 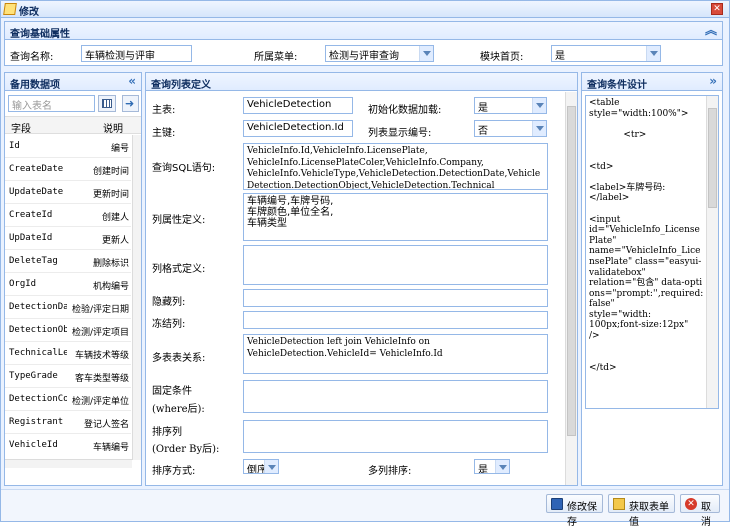 I want to click on table-row: UpDateId 更新人, so click(x=68, y=238).